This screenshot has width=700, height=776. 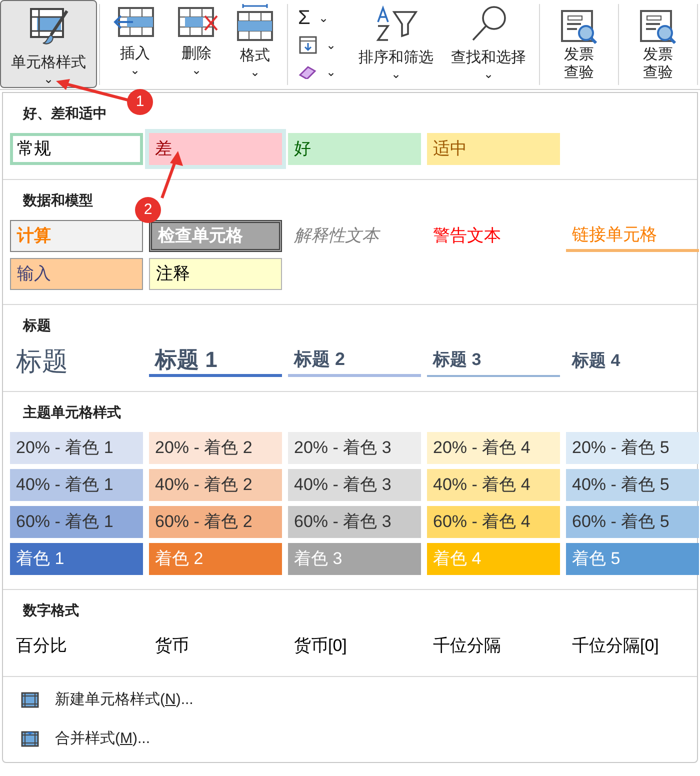 I want to click on ribbon-button: 查找和选择 ⌄, so click(x=488, y=44).